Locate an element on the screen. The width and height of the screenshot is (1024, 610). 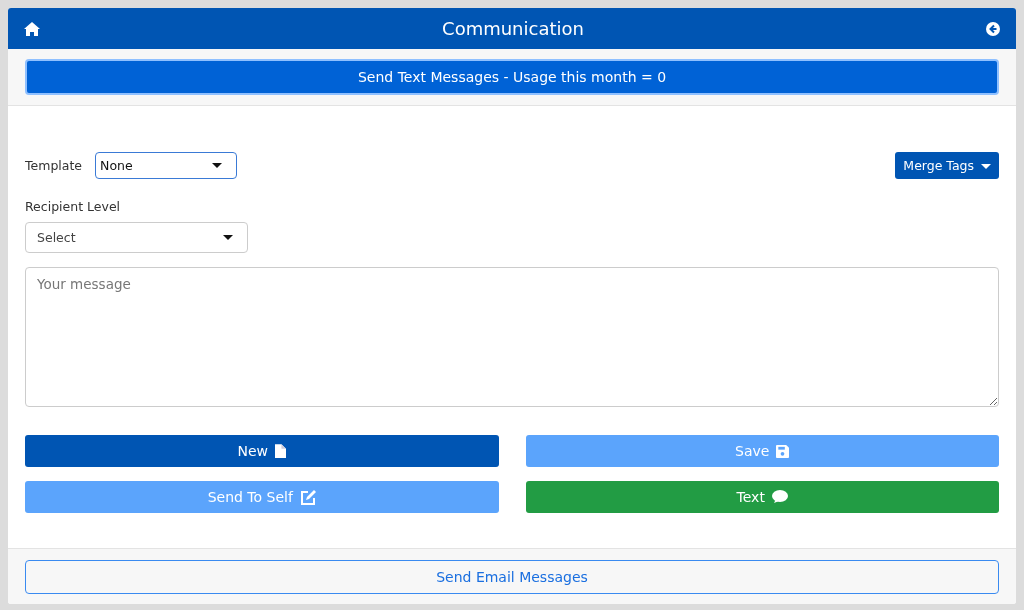
recipient-level-dropdown: Select is located at coordinates (136, 237).